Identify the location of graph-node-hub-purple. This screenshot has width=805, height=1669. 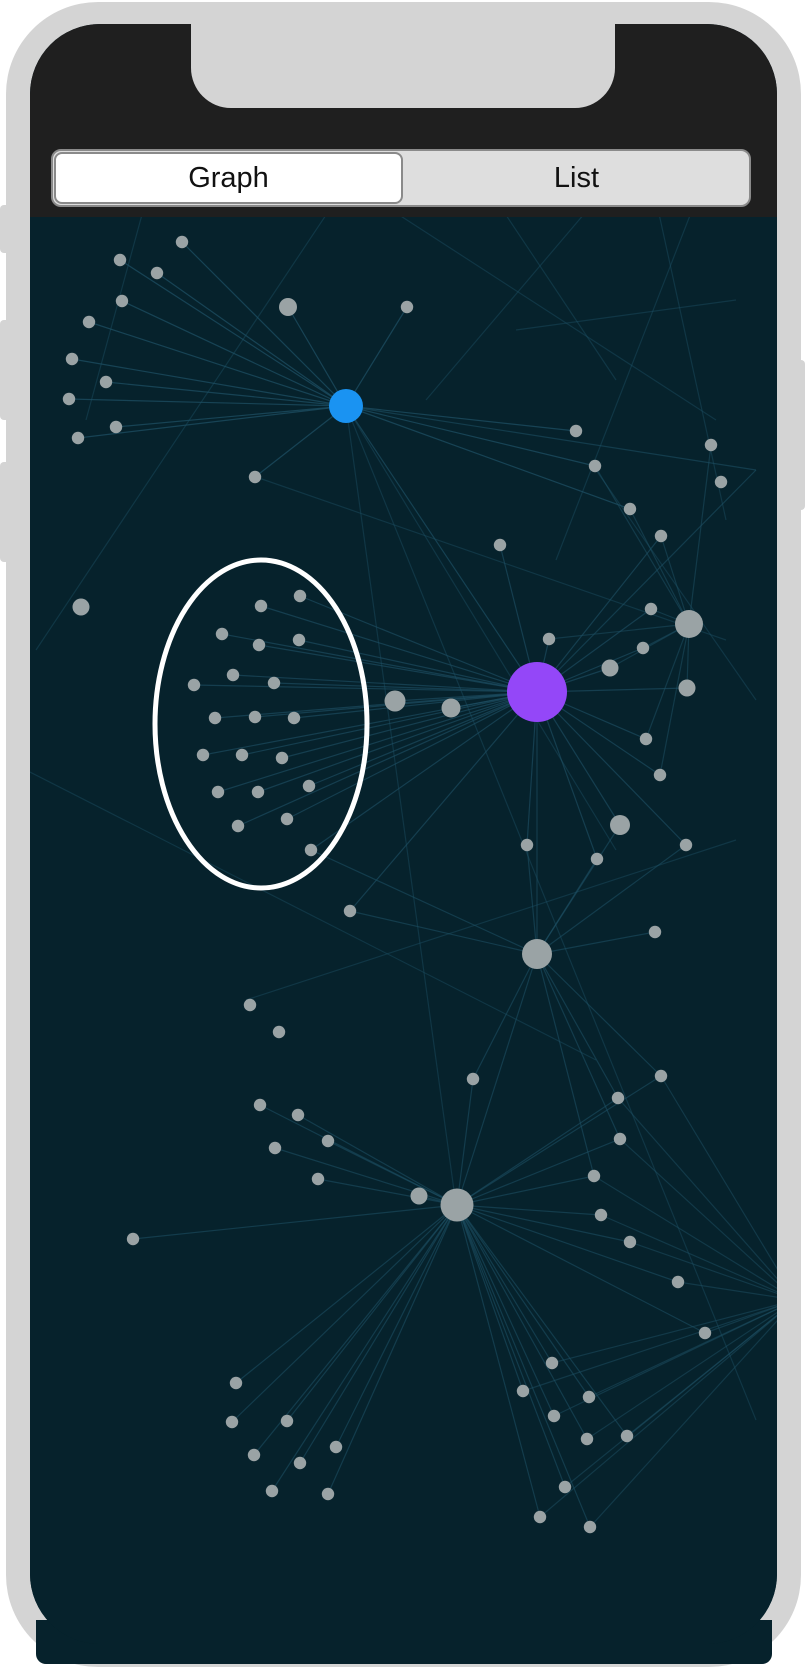
(537, 692).